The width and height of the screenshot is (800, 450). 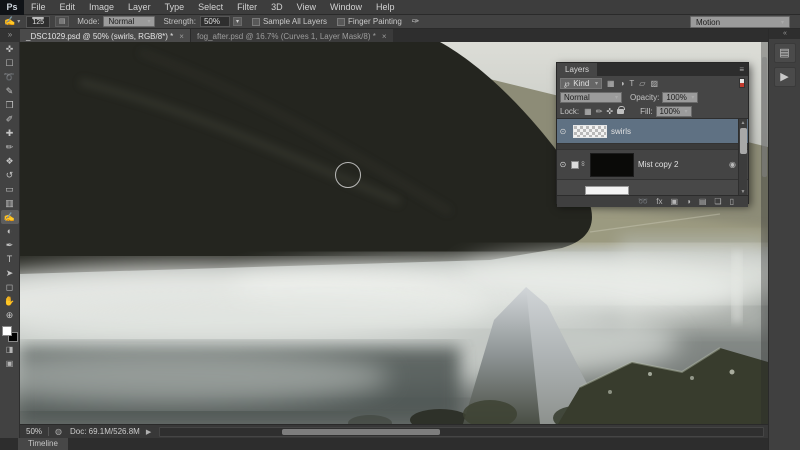 What do you see at coordinates (654, 83) in the screenshot?
I see `filter-smart-objects-icon: ▨` at bounding box center [654, 83].